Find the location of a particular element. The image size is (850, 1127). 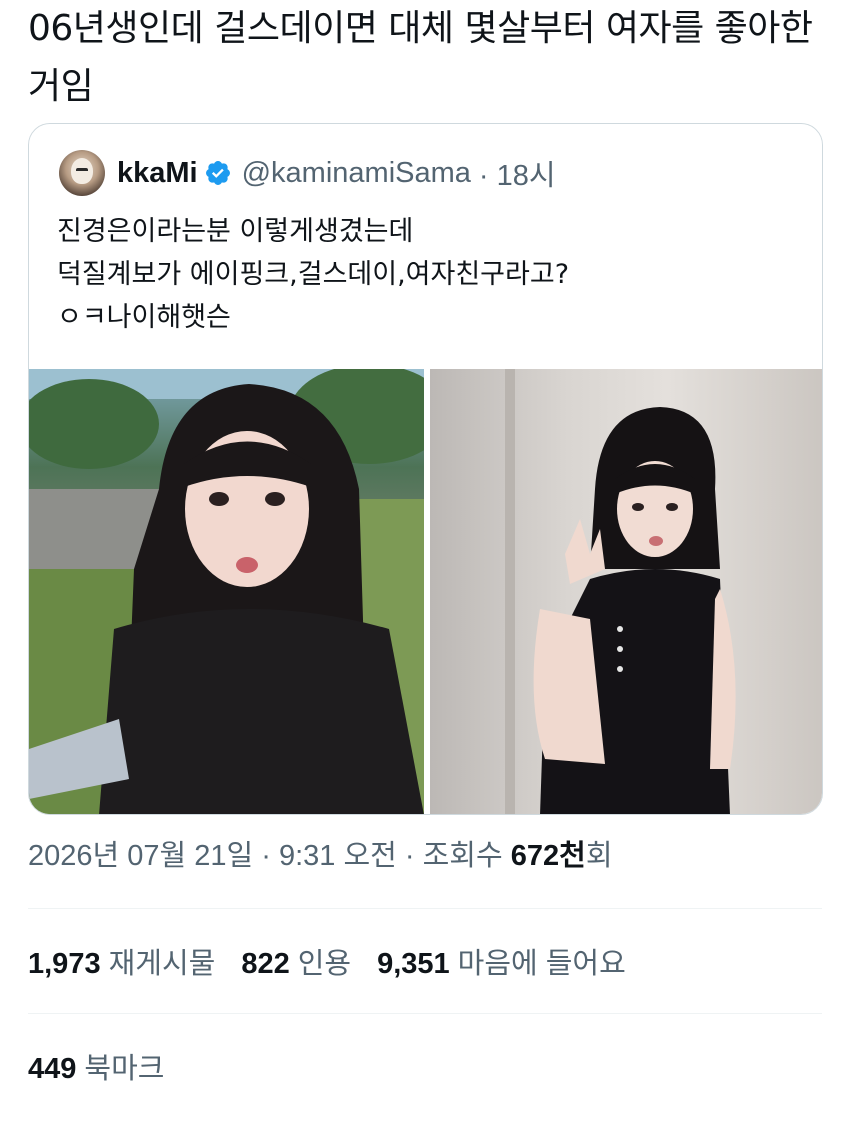

bookmarks-count: 449 is located at coordinates (52, 1069).